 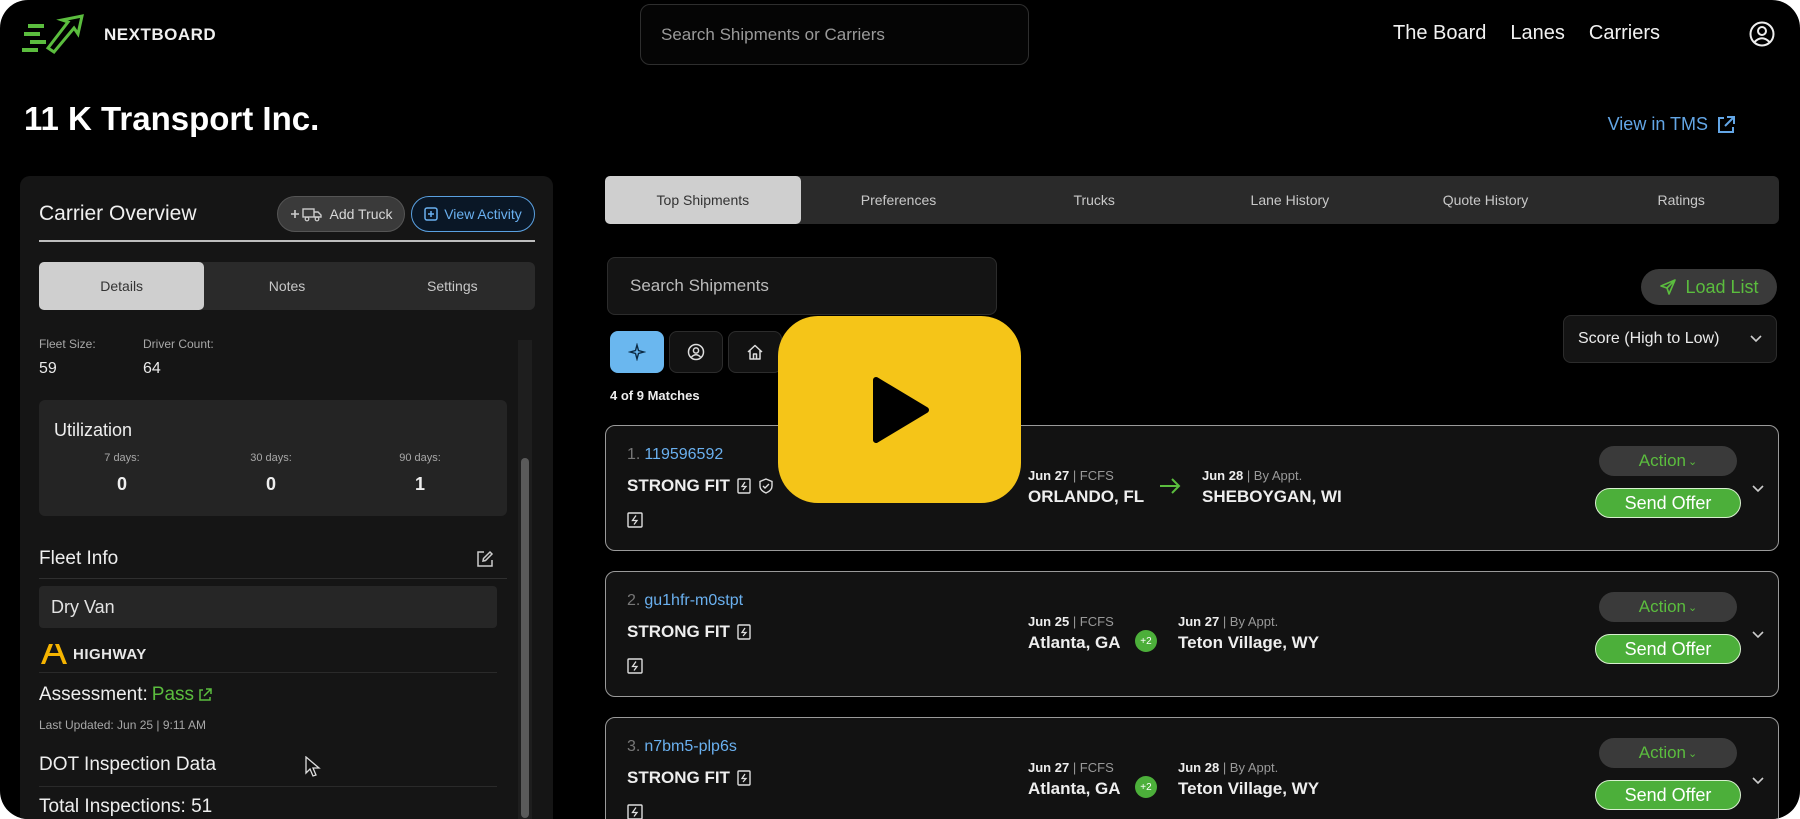 I want to click on edit-icon, so click(x=485, y=559).